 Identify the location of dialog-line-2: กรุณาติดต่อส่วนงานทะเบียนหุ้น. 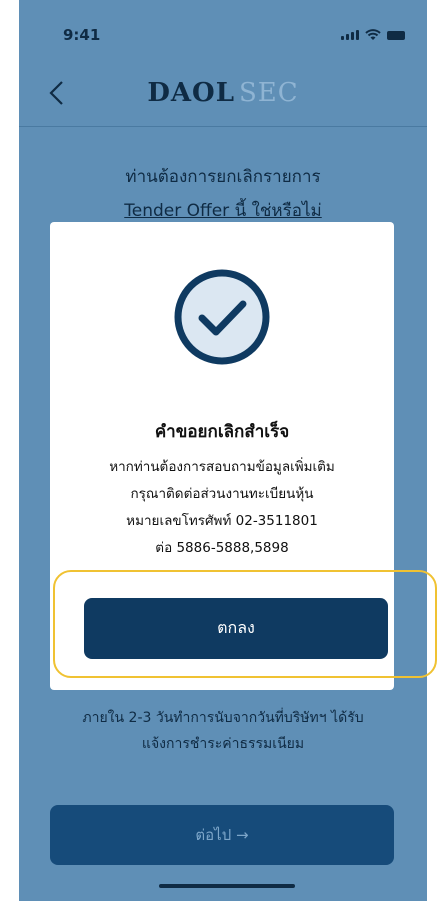
(222, 494).